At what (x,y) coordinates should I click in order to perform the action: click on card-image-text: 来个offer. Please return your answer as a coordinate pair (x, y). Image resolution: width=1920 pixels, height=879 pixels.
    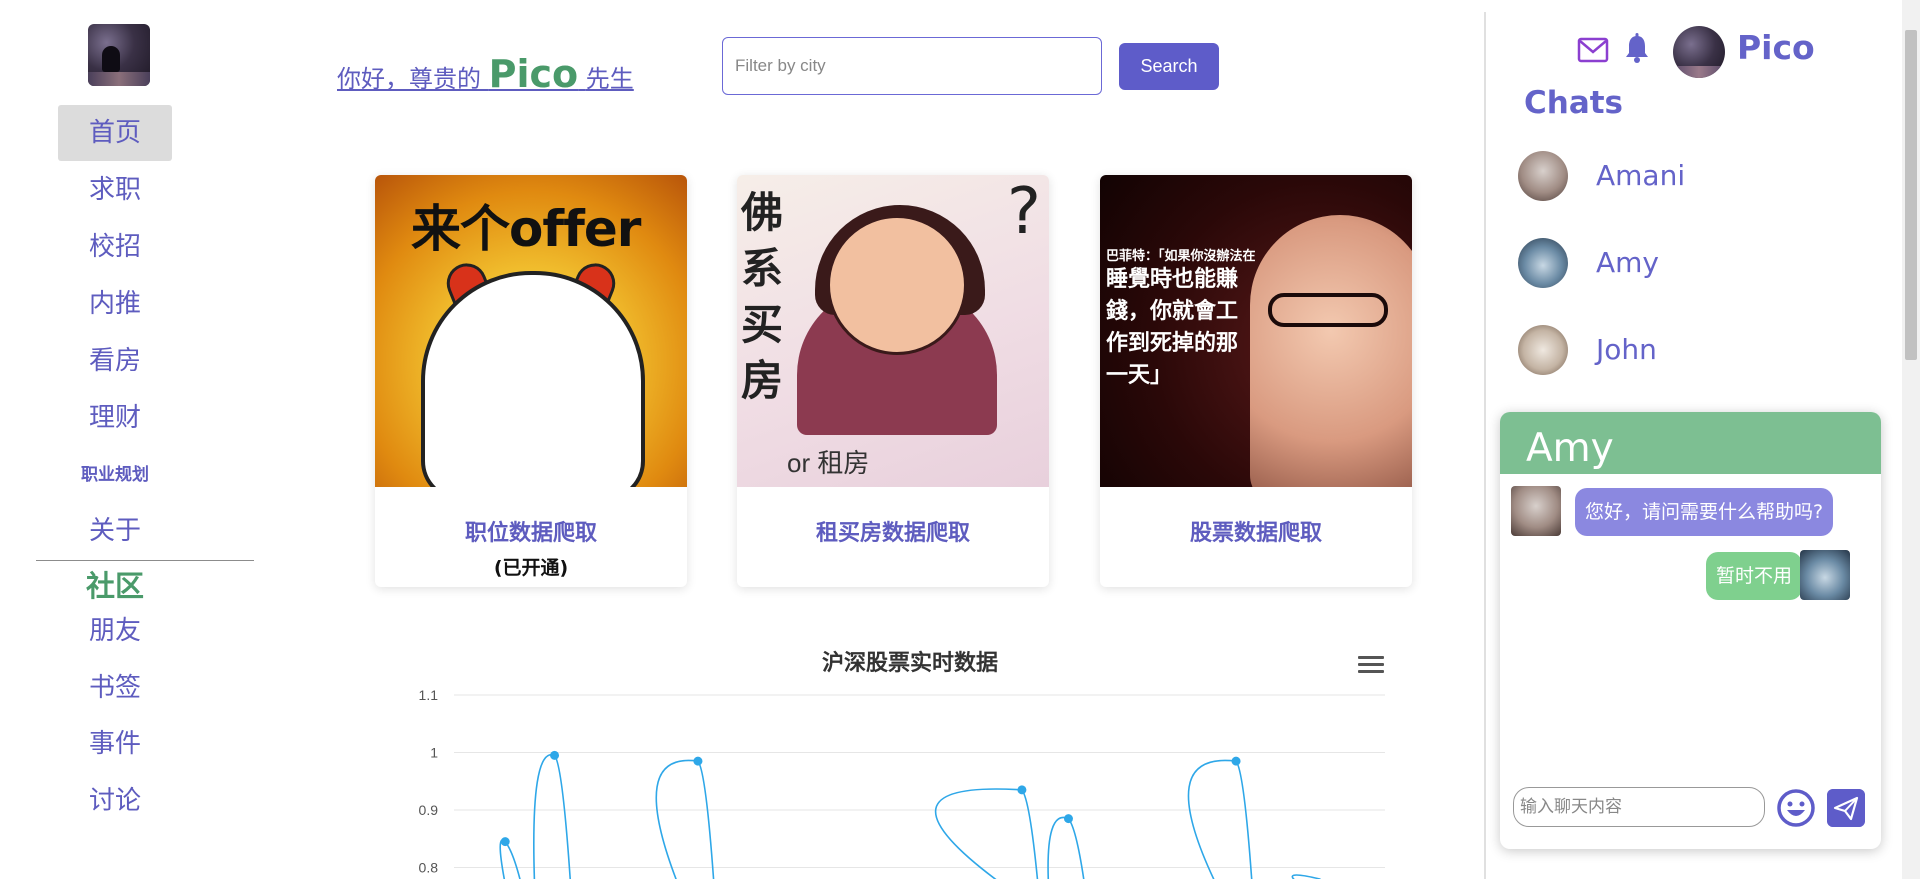
    Looking at the image, I should click on (526, 229).